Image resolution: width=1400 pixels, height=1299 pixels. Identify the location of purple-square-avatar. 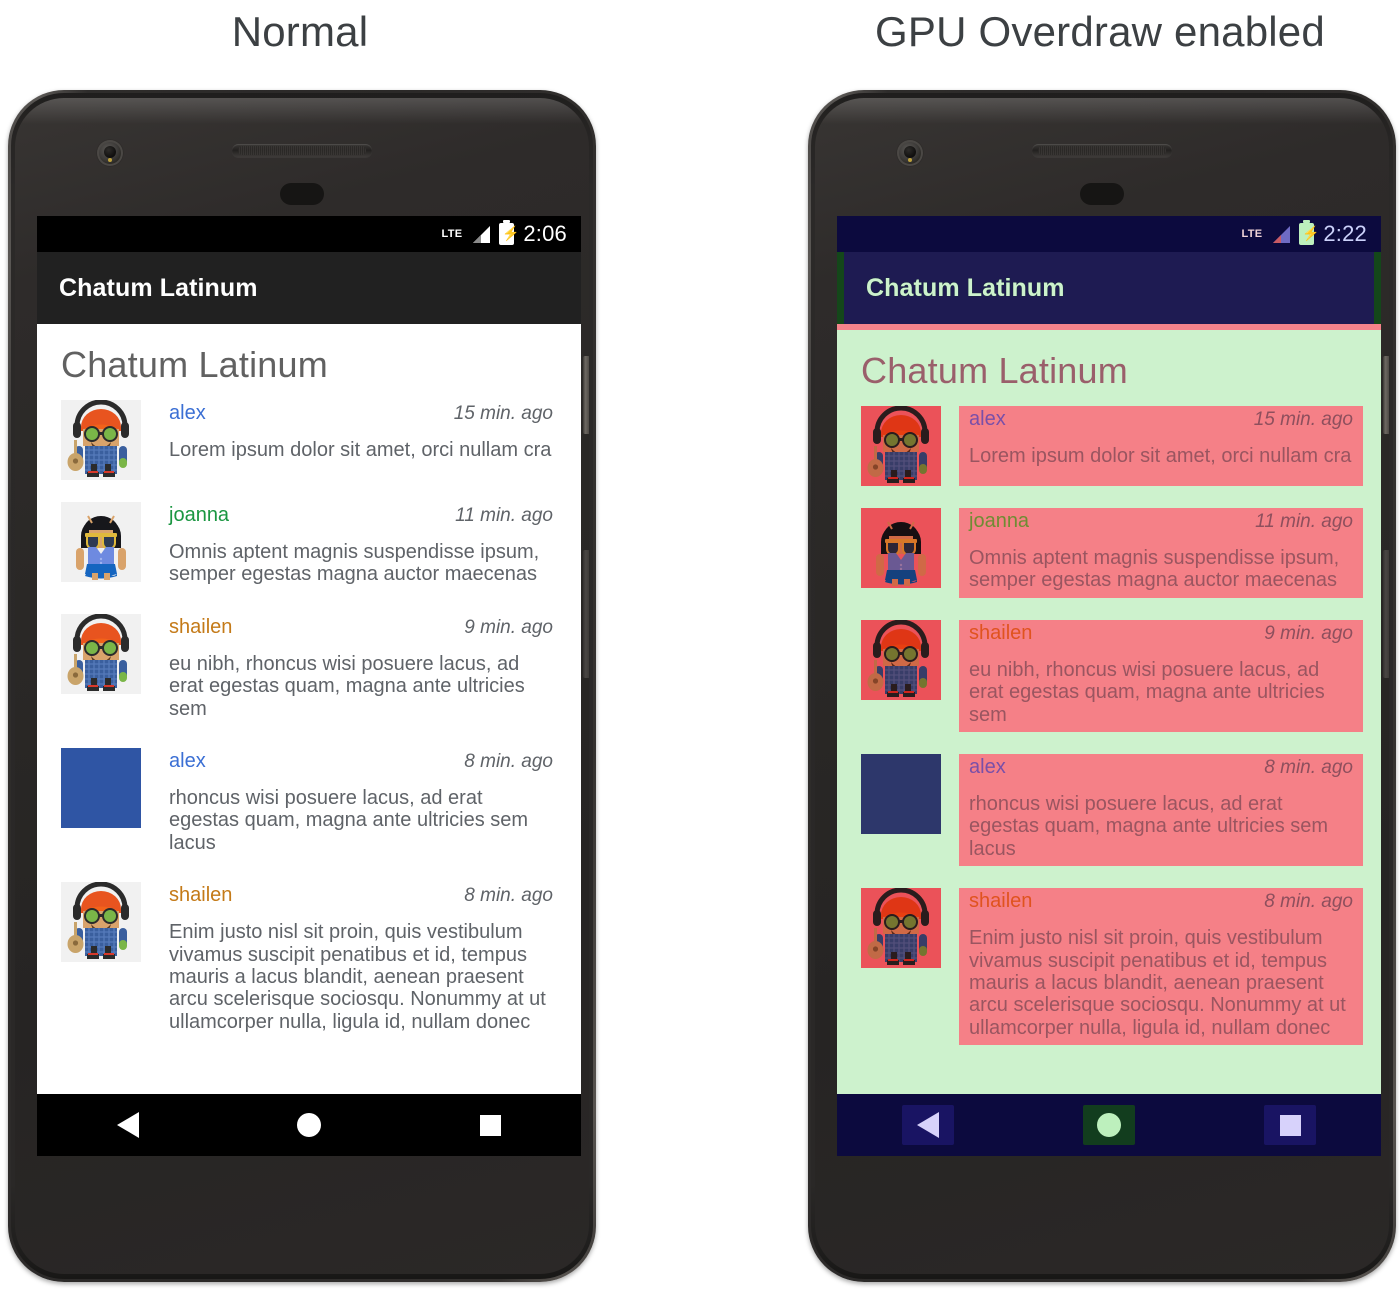
(901, 793).